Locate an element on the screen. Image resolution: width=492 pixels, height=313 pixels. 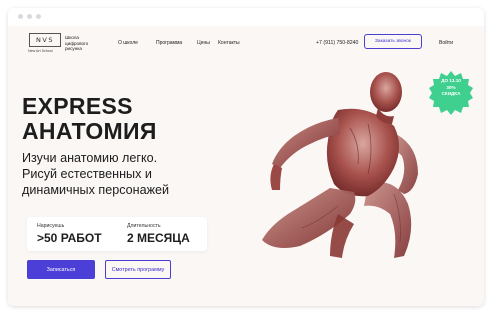
view-program-label: Смотреть программу is located at coordinates (138, 269).